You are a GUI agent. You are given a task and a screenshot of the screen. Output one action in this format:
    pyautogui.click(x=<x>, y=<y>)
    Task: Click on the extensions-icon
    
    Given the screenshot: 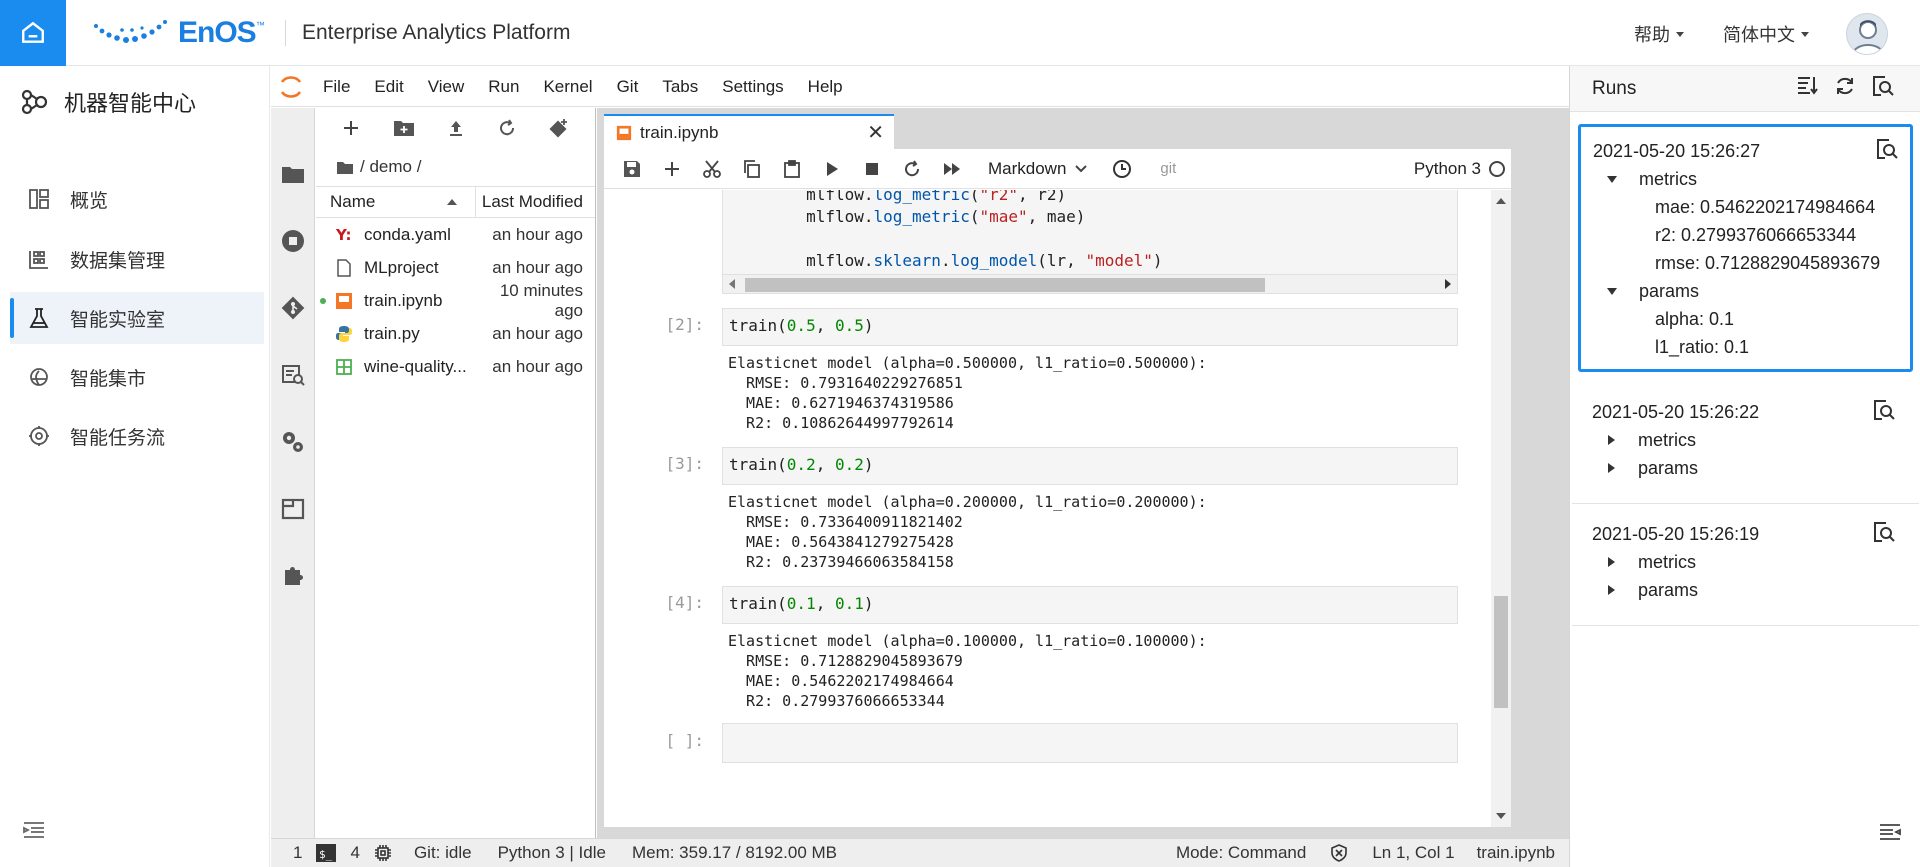 What is the action you would take?
    pyautogui.click(x=293, y=576)
    